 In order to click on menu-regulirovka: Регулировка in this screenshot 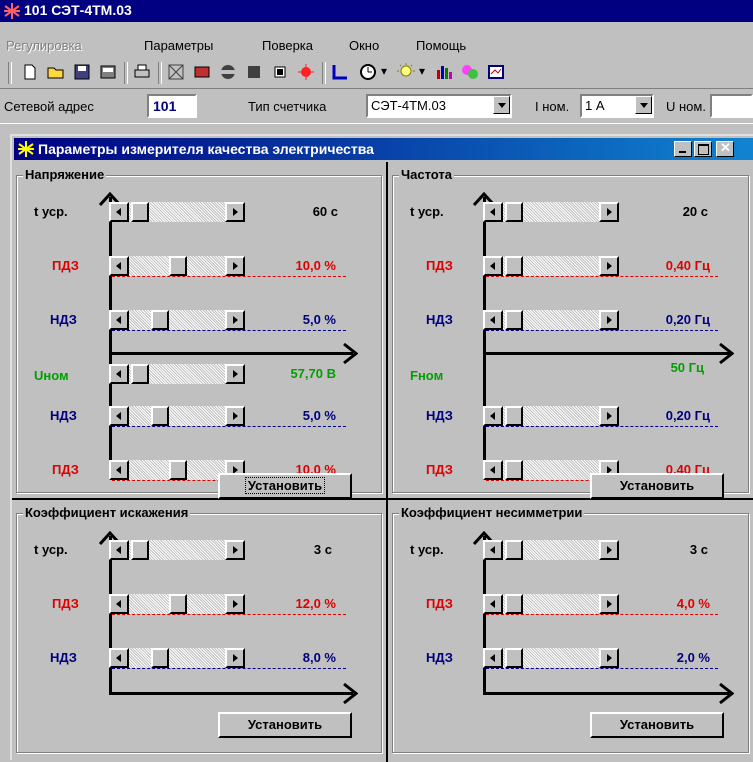, I will do `click(44, 45)`.